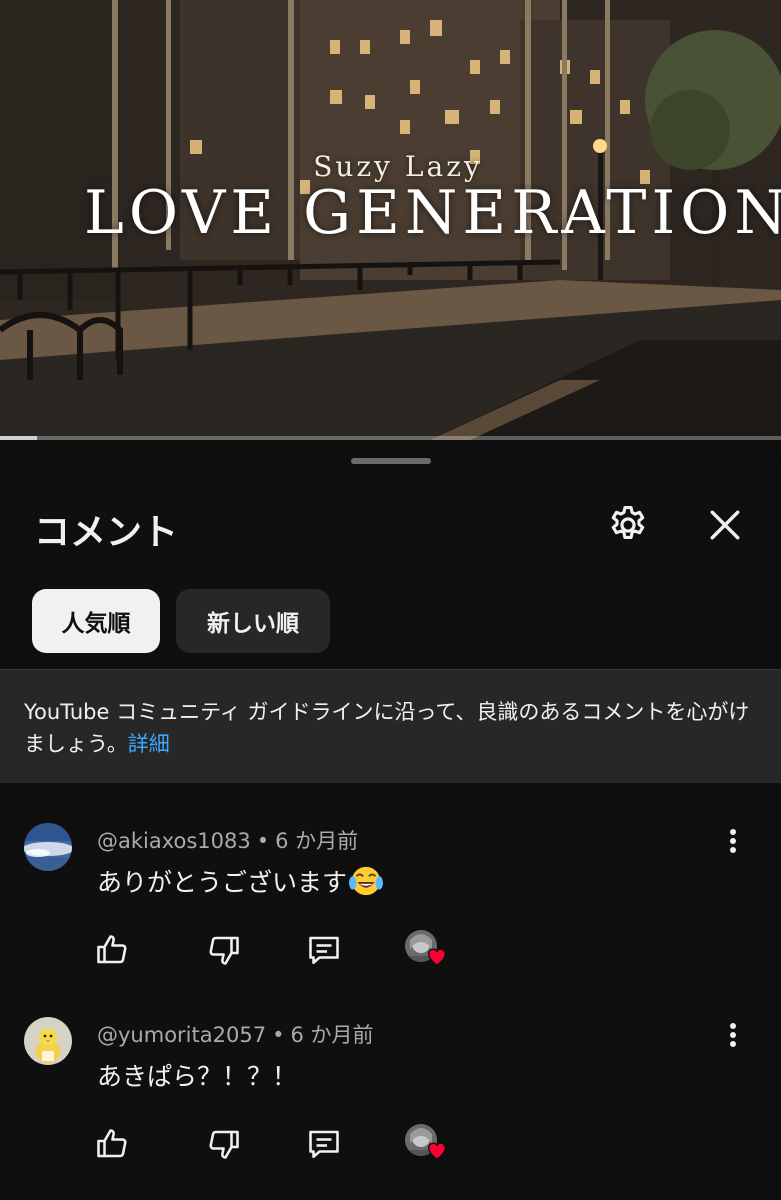 This screenshot has width=781, height=1200. What do you see at coordinates (96, 621) in the screenshot?
I see `sort-chip-popular: 人気順` at bounding box center [96, 621].